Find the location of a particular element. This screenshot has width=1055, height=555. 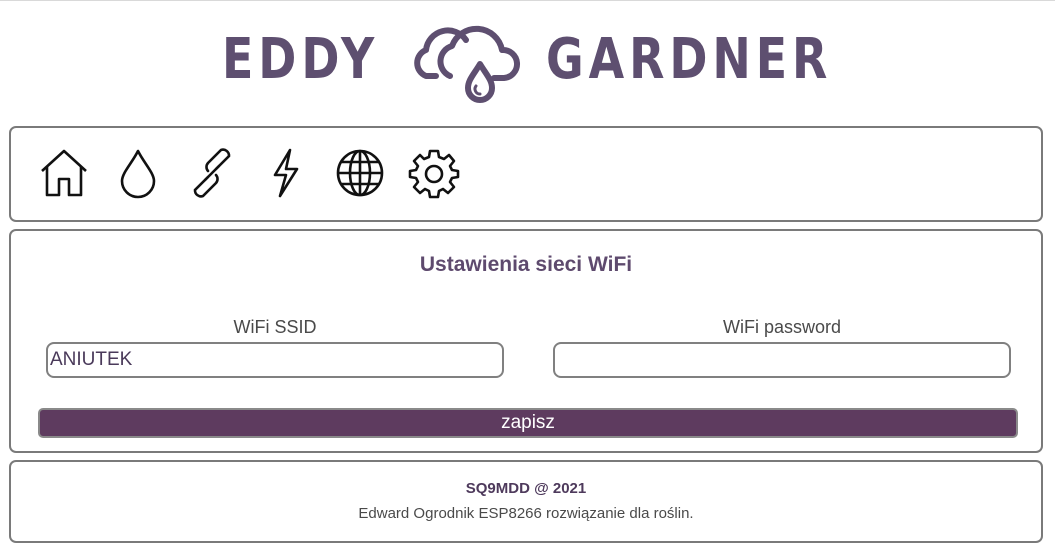

footer-title: SQ9MDD @ 2021 is located at coordinates (526, 488).